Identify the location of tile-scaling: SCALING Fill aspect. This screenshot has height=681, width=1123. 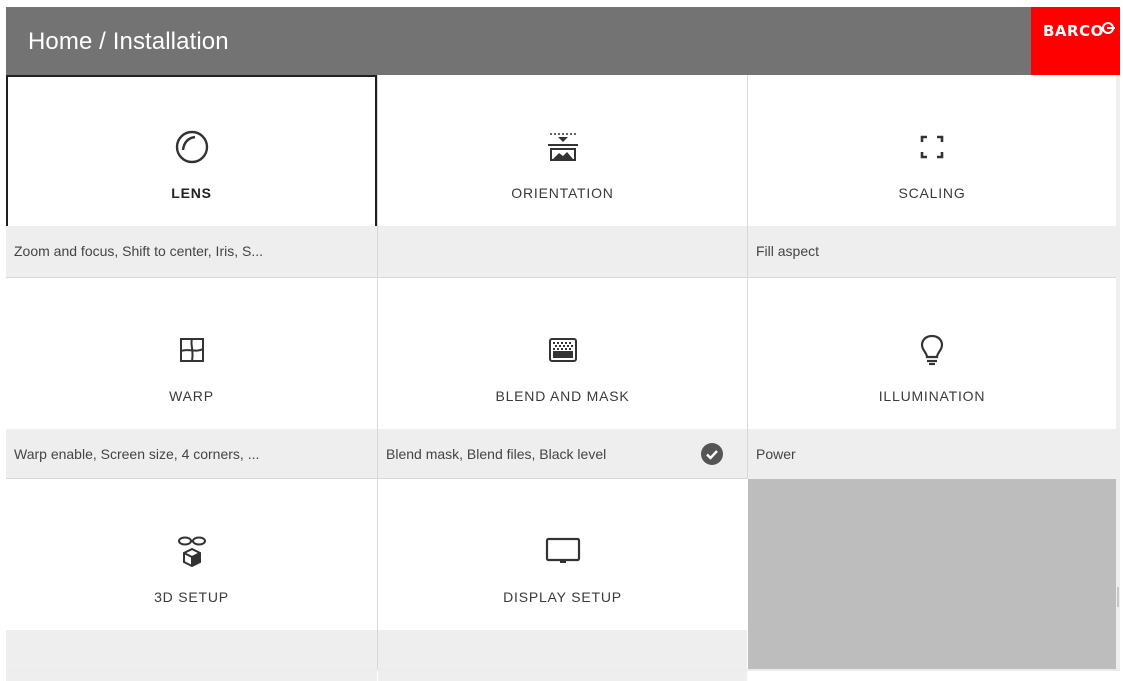
(932, 176).